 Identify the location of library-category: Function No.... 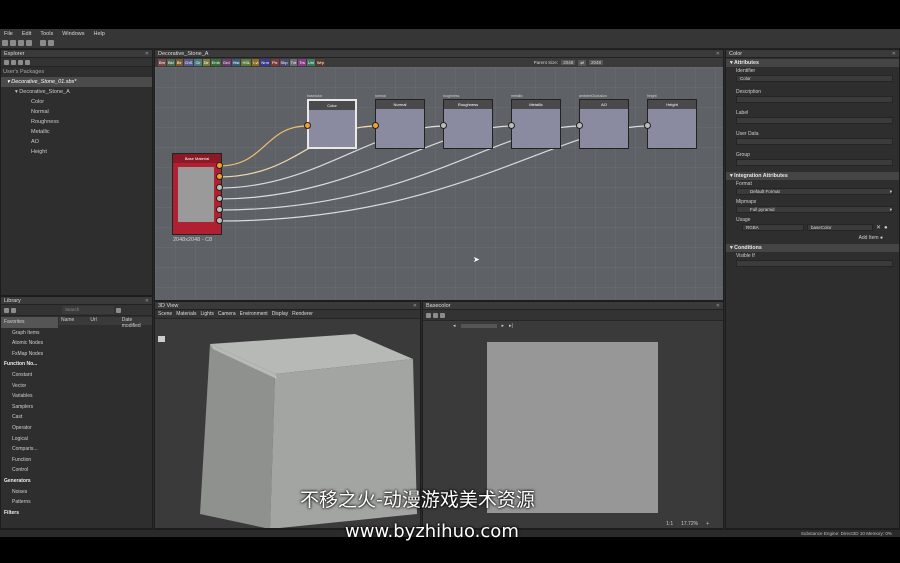
(29, 364).